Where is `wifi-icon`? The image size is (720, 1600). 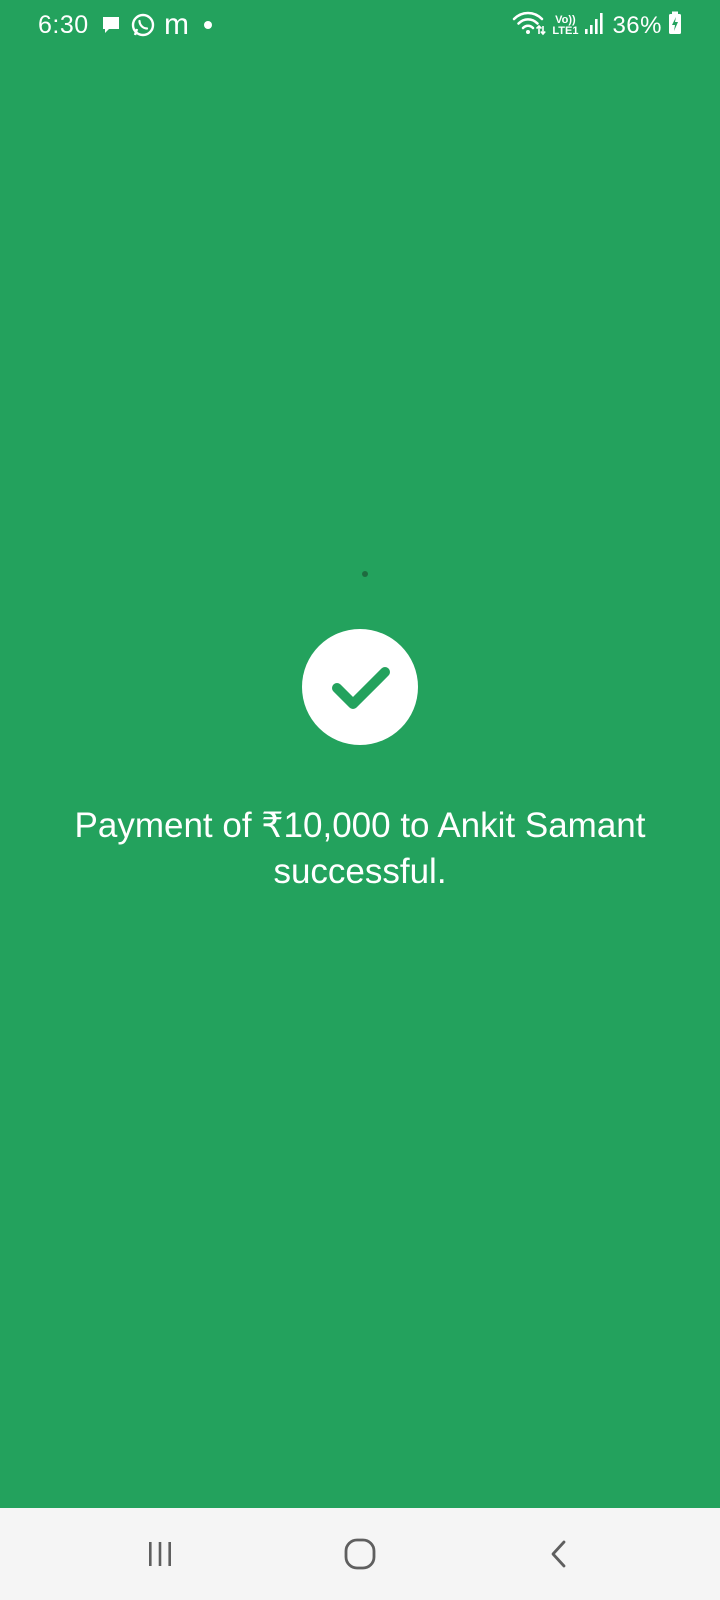 wifi-icon is located at coordinates (529, 25).